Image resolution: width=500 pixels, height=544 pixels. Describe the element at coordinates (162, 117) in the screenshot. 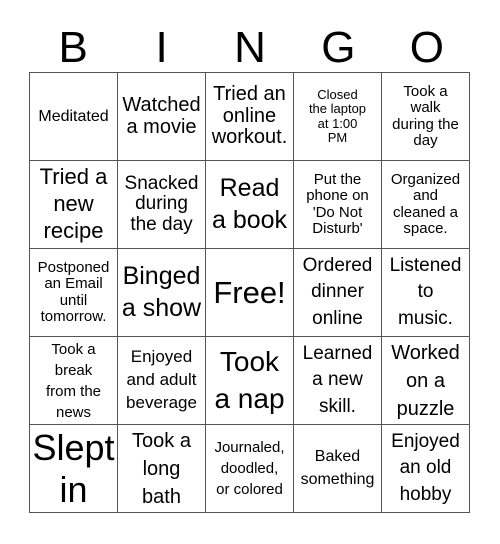

I see `bingo-cell: Watched a movie` at that location.